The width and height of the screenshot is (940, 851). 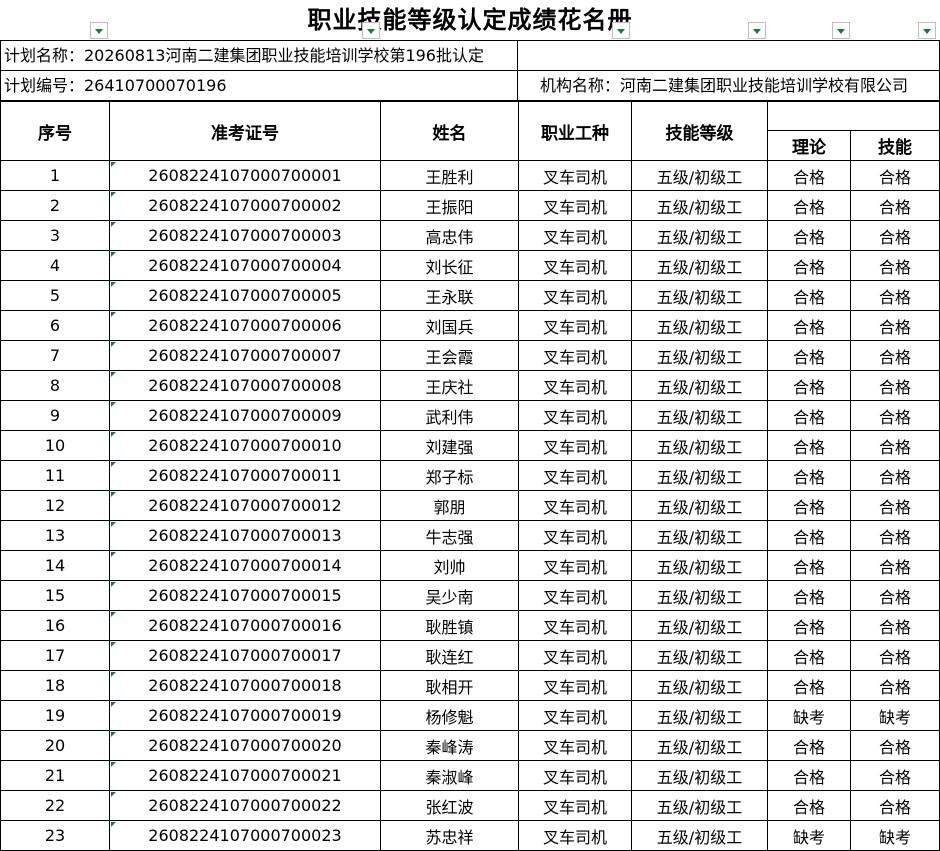 I want to click on cell-index: 7, so click(x=55, y=355).